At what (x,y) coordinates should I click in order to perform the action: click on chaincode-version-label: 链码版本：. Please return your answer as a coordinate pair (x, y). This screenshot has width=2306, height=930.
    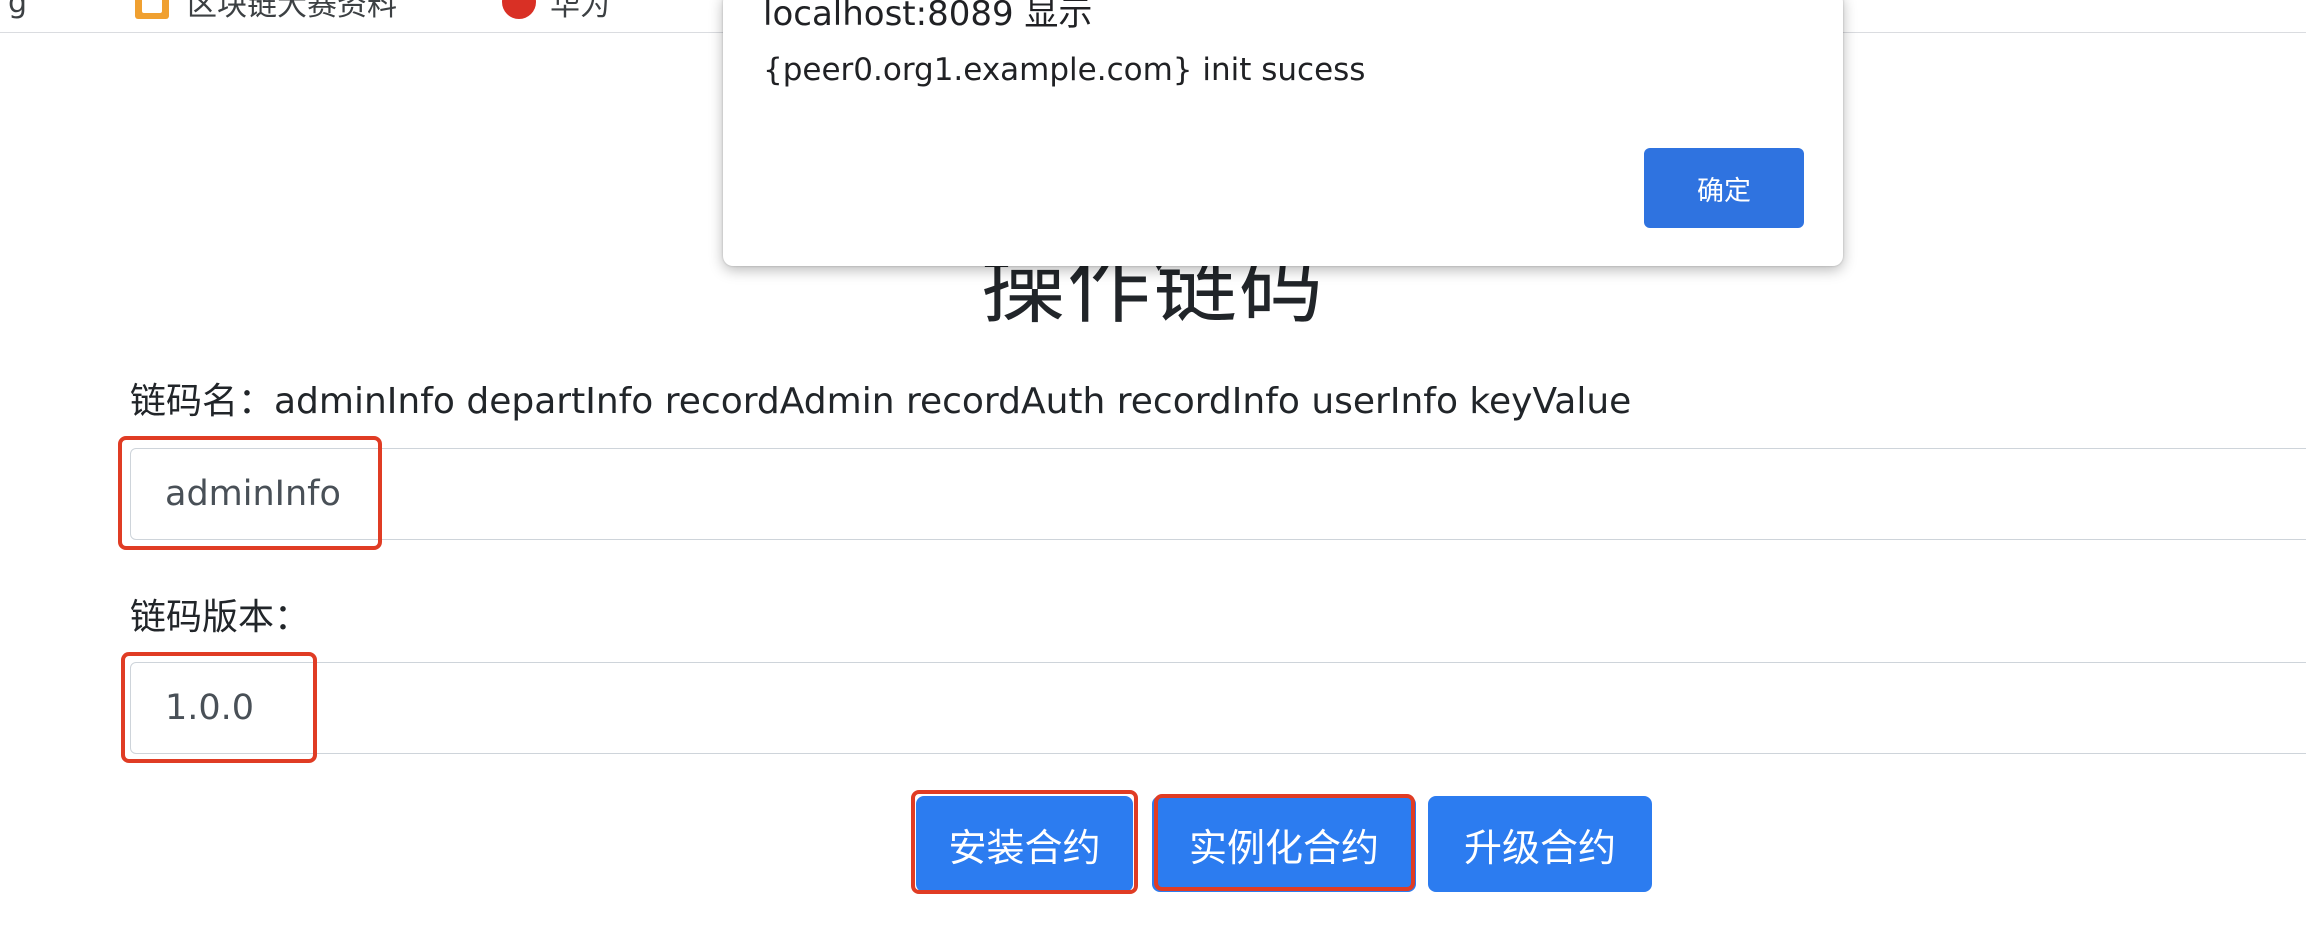
    Looking at the image, I should click on (220, 617).